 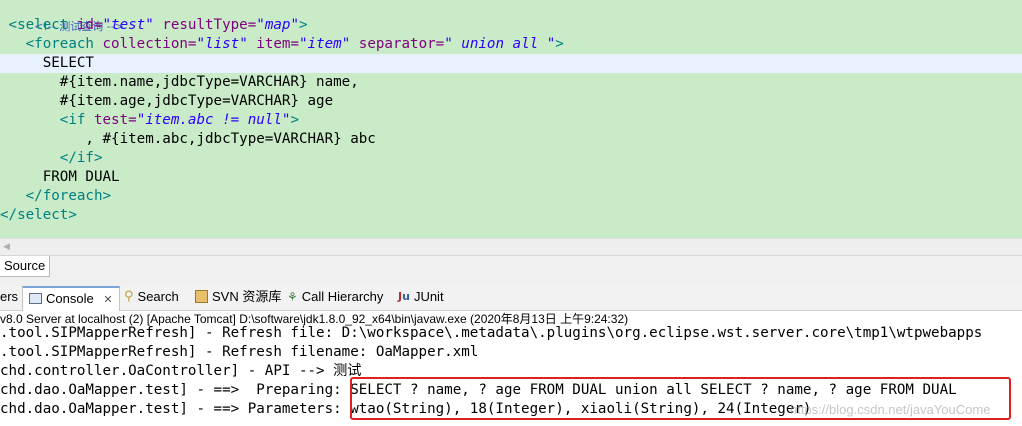 What do you see at coordinates (129, 296) in the screenshot?
I see `search-icon: ⚲` at bounding box center [129, 296].